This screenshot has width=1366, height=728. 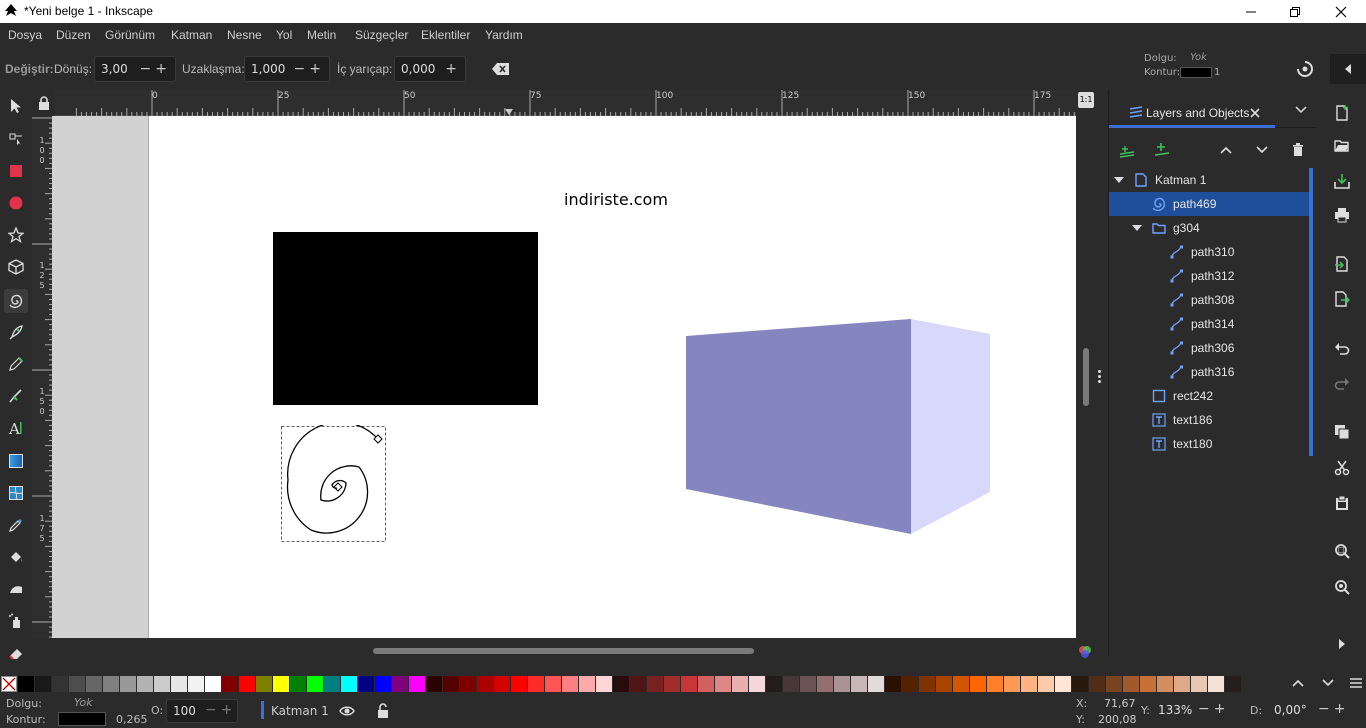 What do you see at coordinates (1356, 683) in the screenshot?
I see `palette-menu-icon` at bounding box center [1356, 683].